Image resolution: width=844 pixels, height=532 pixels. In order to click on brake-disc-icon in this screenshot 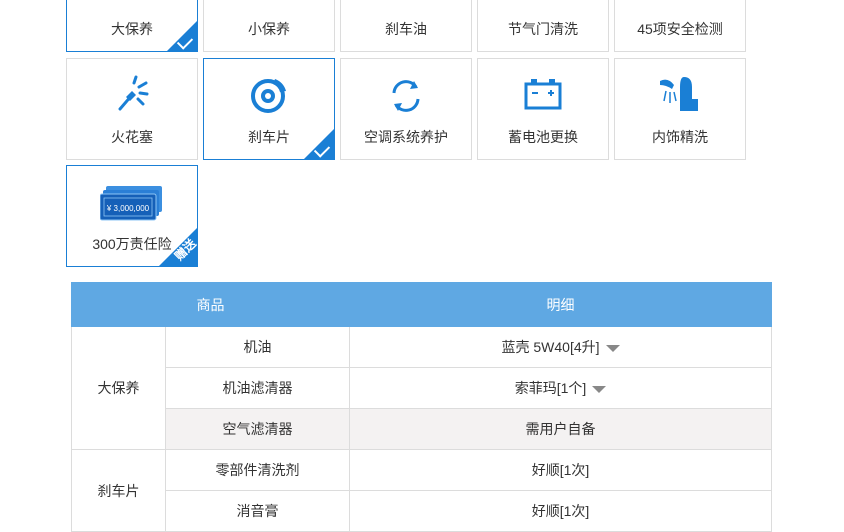, I will do `click(268, 96)`.